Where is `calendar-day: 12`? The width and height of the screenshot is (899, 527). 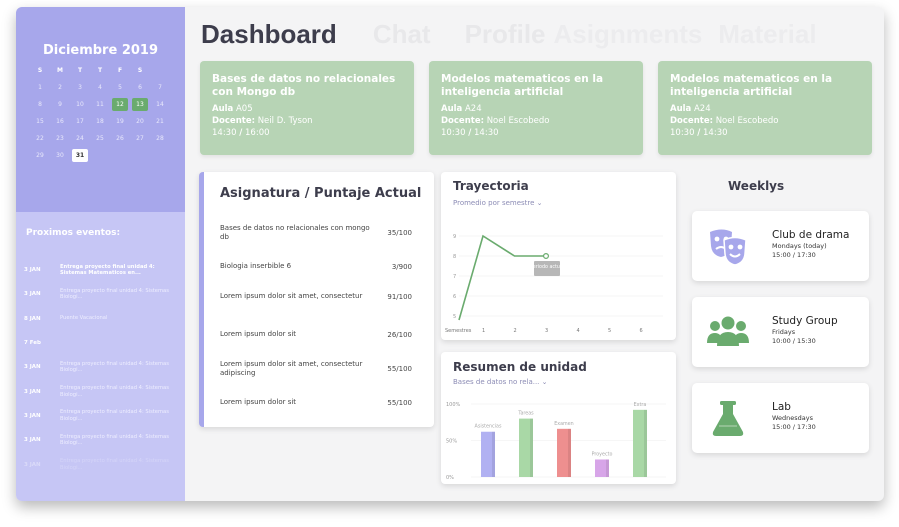
calendar-day: 12 is located at coordinates (120, 104).